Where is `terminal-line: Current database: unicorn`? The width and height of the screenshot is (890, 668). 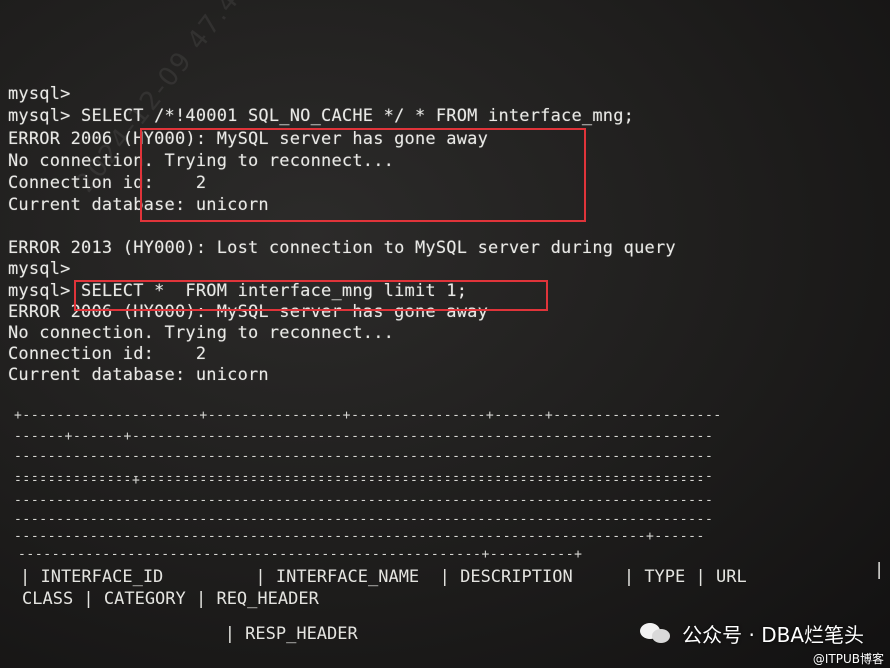 terminal-line: Current database: unicorn is located at coordinates (138, 375).